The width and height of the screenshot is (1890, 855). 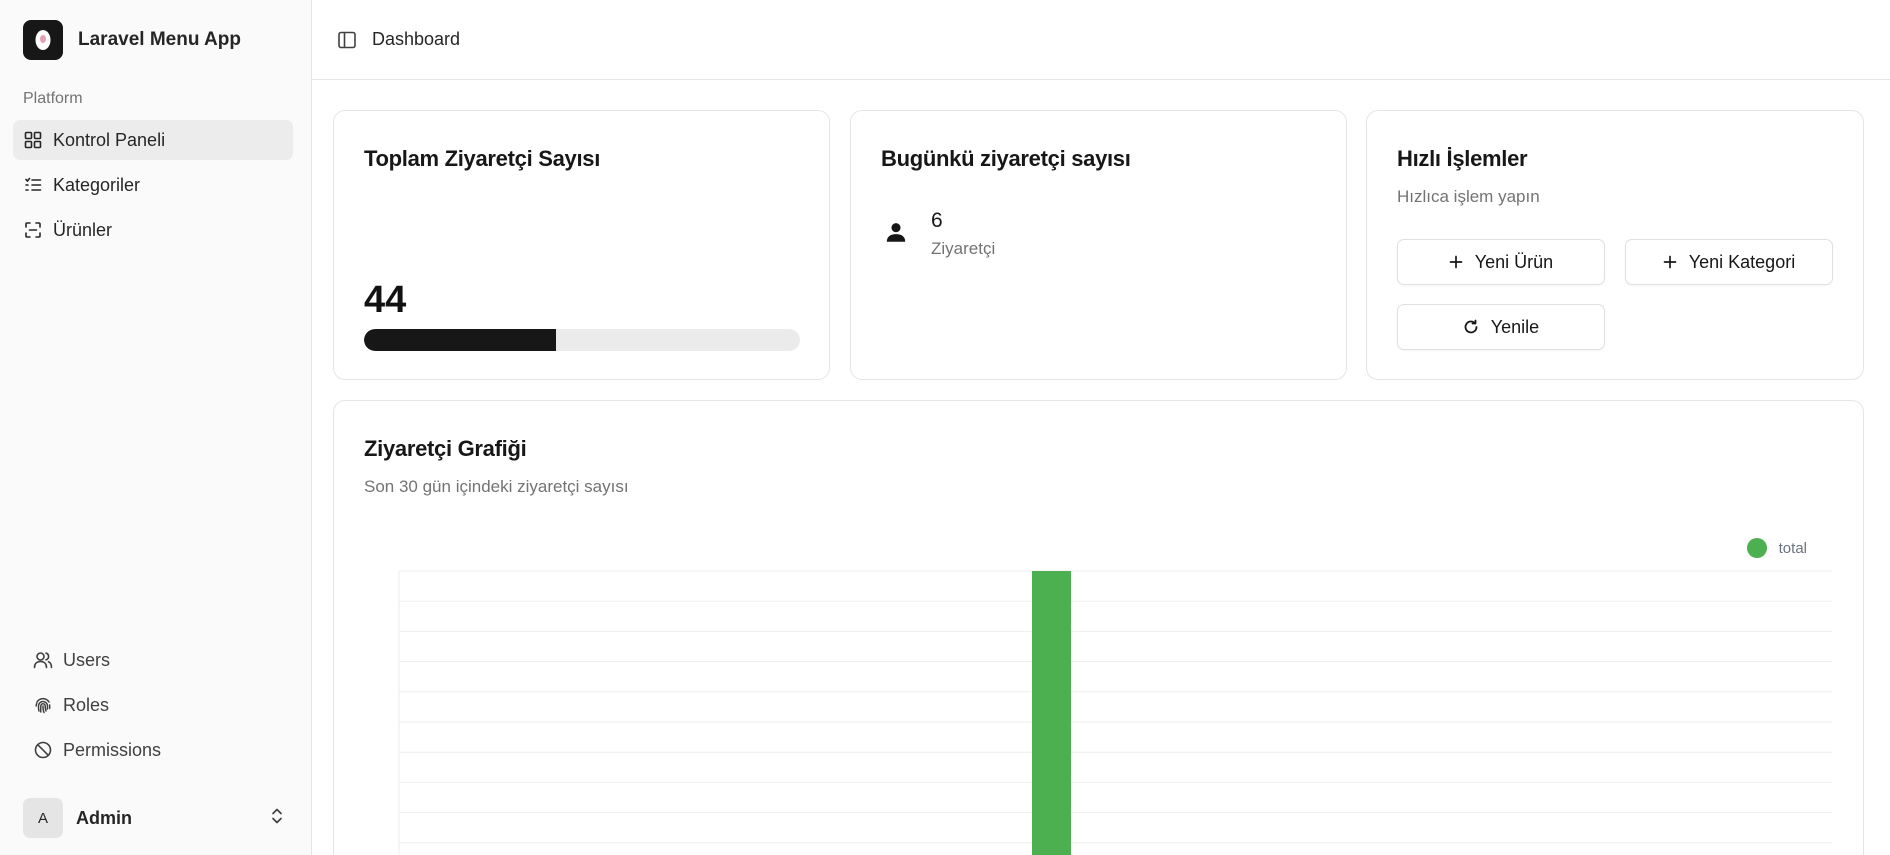 What do you see at coordinates (43, 660) in the screenshot?
I see `users-icon` at bounding box center [43, 660].